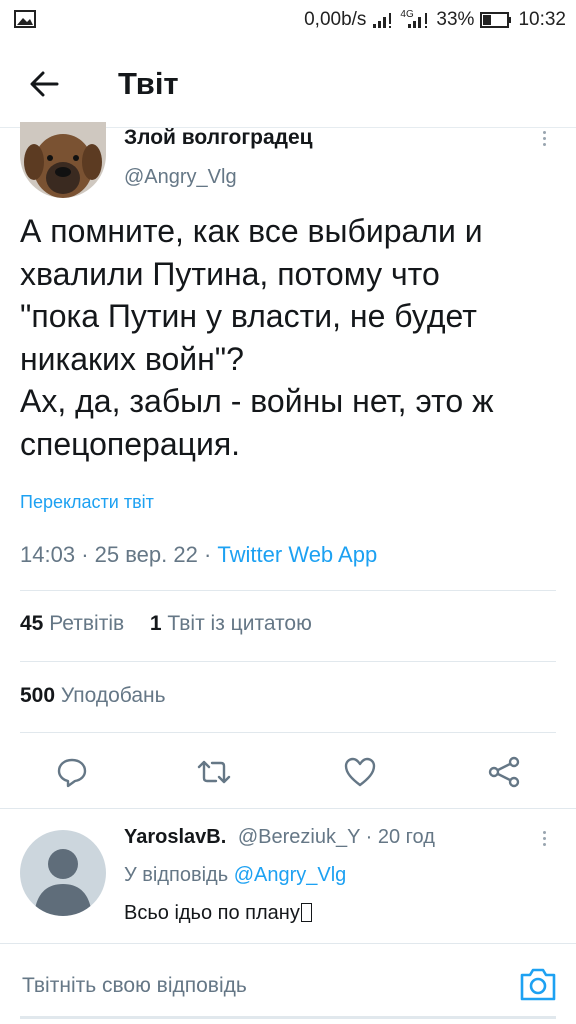 The width and height of the screenshot is (576, 1024). Describe the element at coordinates (146, 554) in the screenshot. I see `tweet-date: 25 вер. 22` at that location.